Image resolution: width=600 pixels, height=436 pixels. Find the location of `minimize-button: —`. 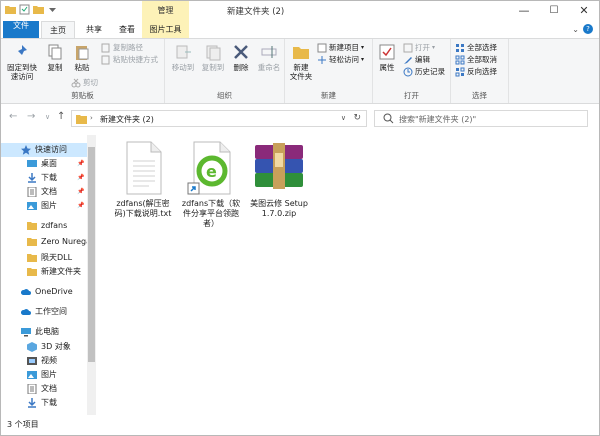

minimize-button: — is located at coordinates (524, 11).